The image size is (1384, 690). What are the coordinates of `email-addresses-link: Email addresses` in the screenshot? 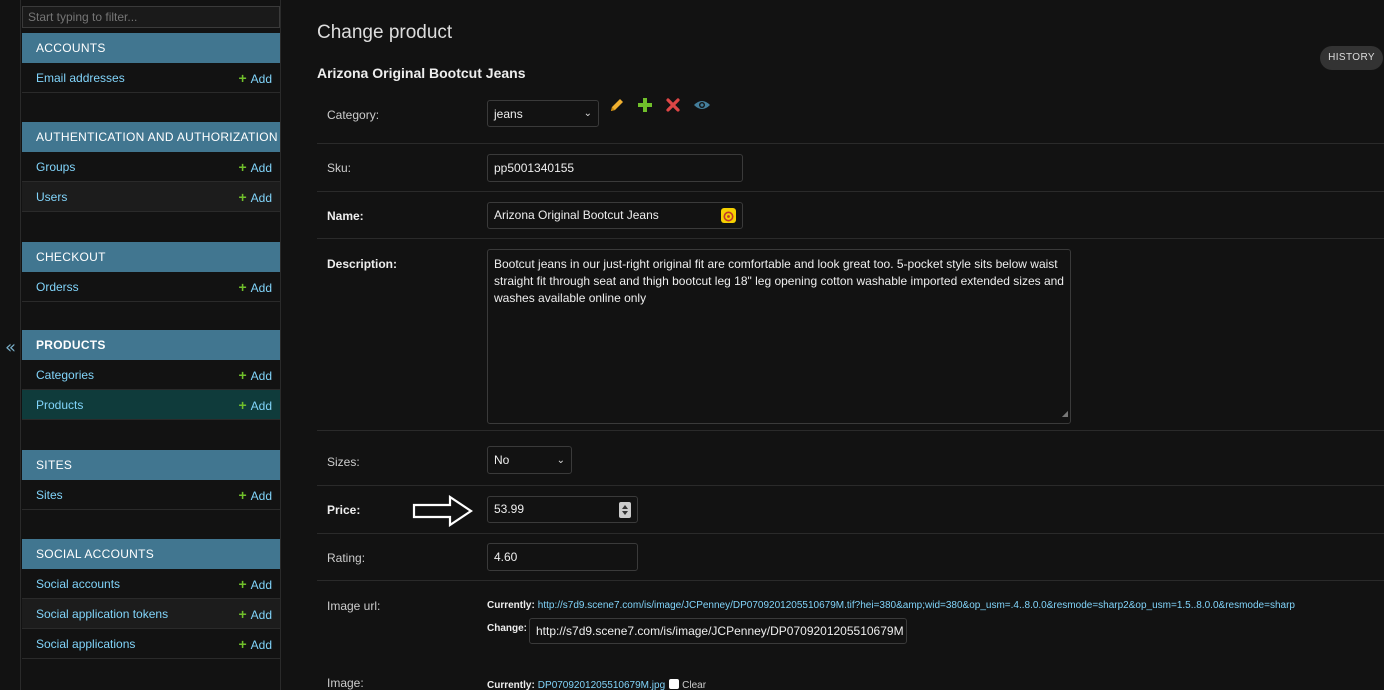 It's located at (80, 78).